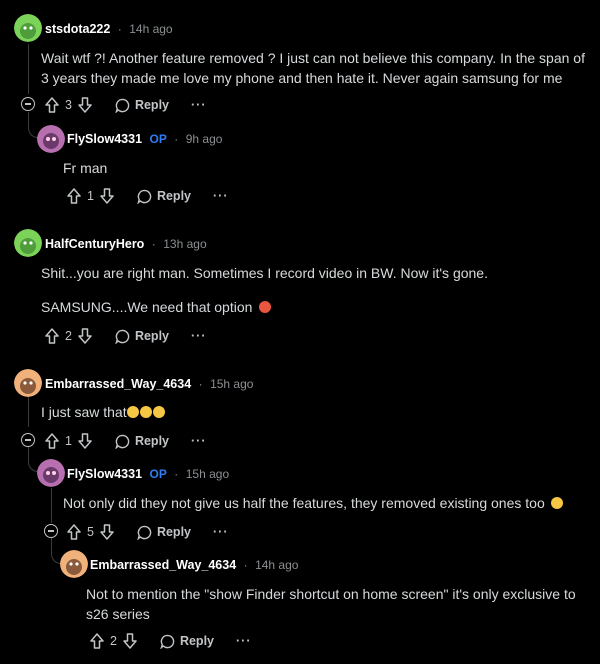  Describe the element at coordinates (94, 244) in the screenshot. I see `username: HalfCenturyHero` at that location.